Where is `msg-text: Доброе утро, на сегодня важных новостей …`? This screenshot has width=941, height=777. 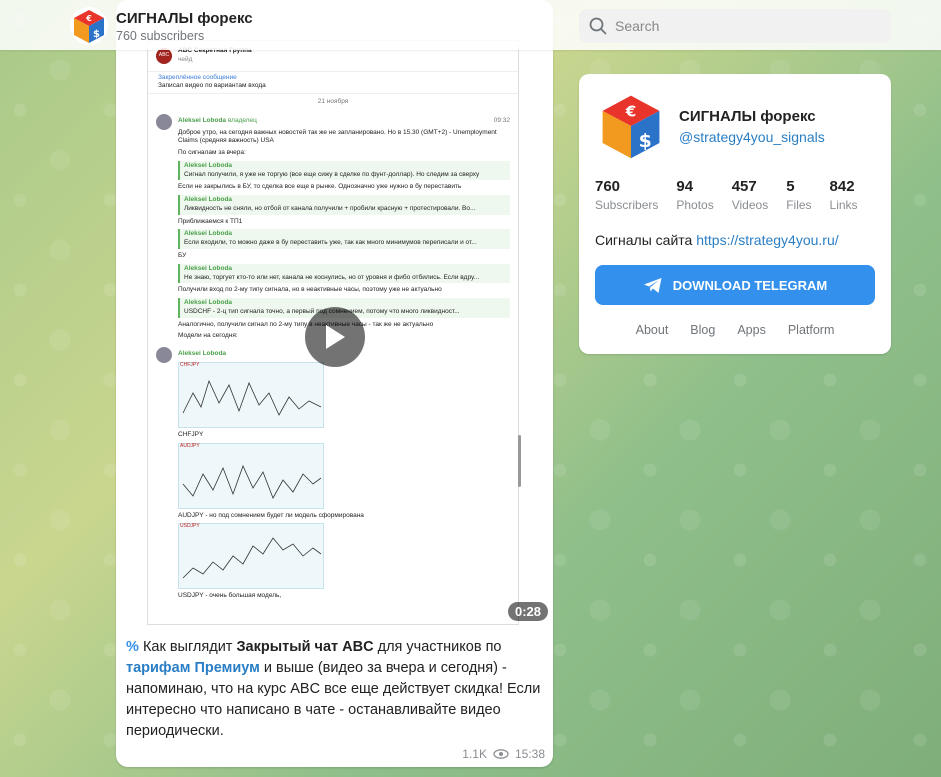 msg-text: Доброе утро, на сегодня важных новостей … is located at coordinates (337, 136).